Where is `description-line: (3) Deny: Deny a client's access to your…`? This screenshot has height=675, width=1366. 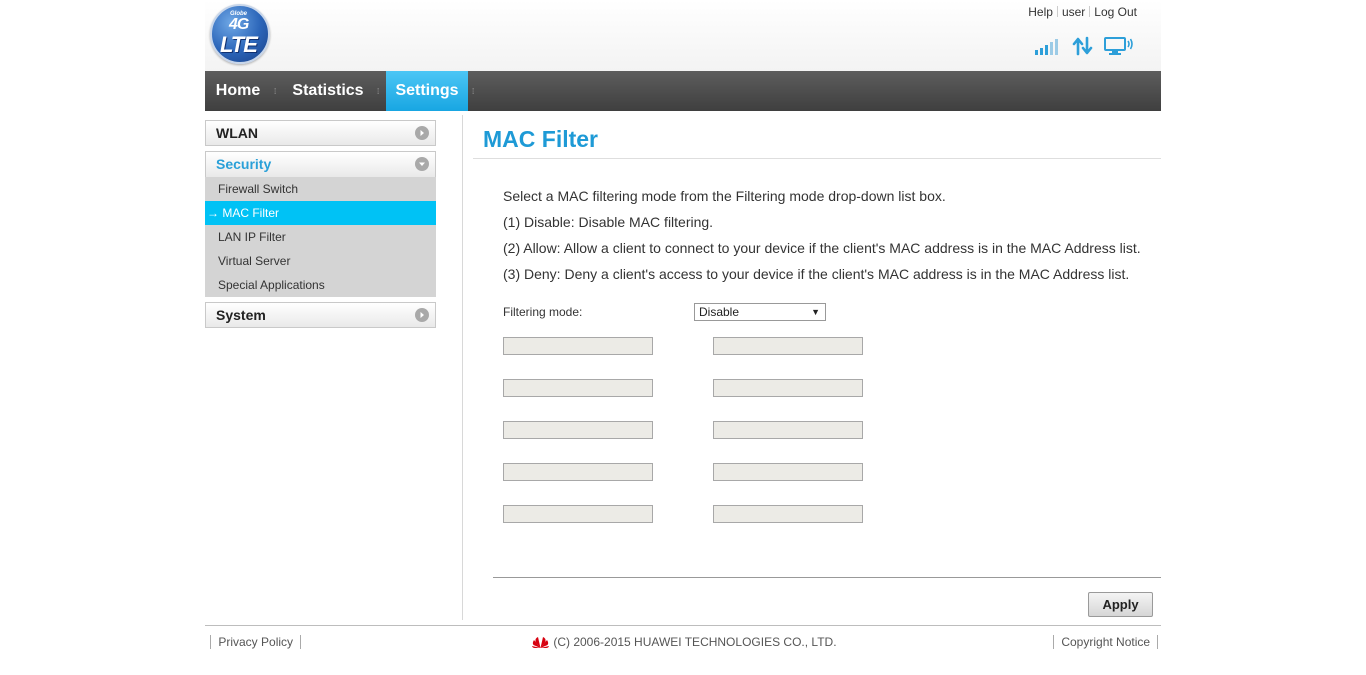 description-line: (3) Deny: Deny a client's access to your… is located at coordinates (816, 274).